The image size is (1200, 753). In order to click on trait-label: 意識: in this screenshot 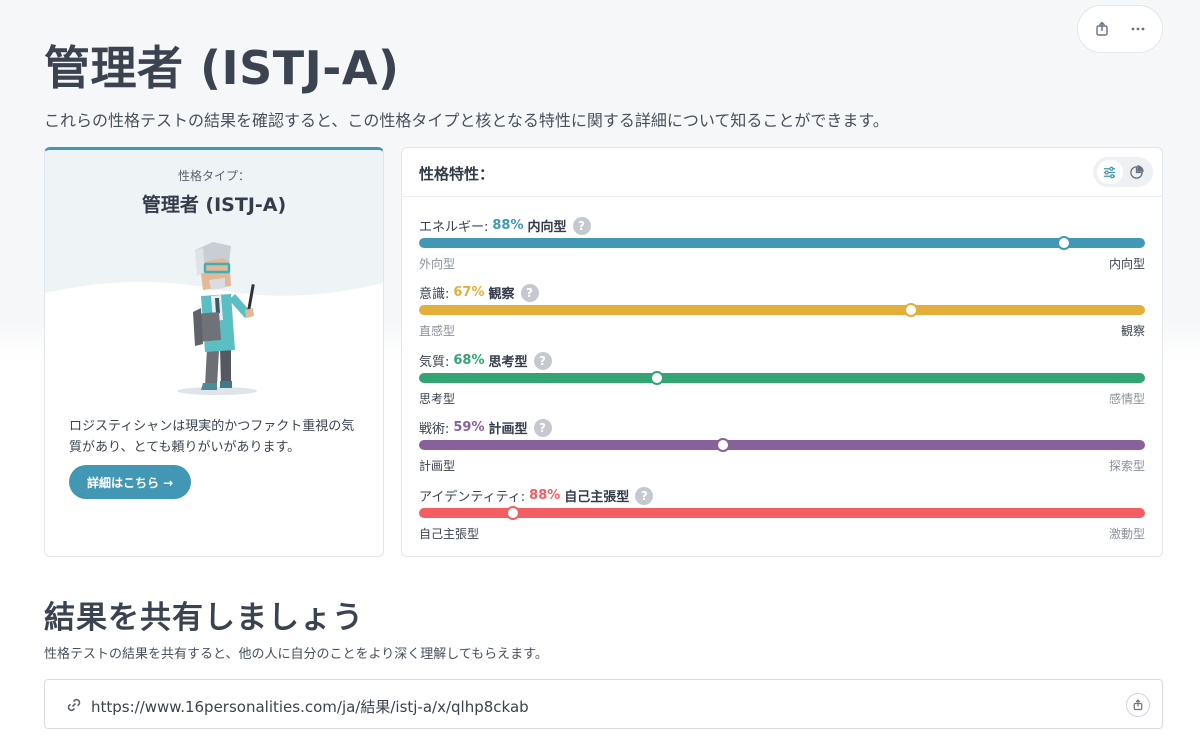, I will do `click(434, 294)`.